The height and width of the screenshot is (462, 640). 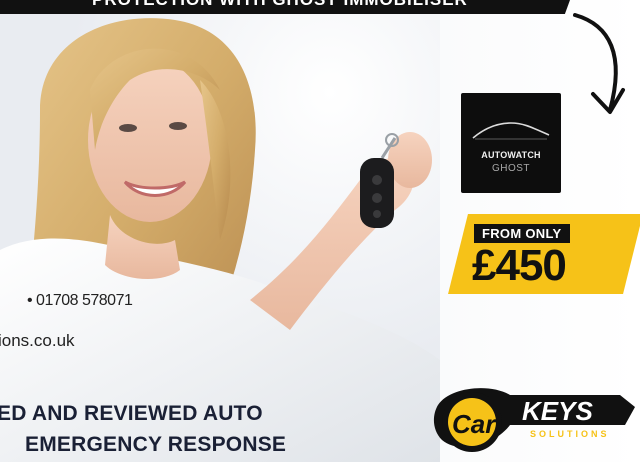 I want to click on price-tag: FROM ONLY £450, so click(x=544, y=255).